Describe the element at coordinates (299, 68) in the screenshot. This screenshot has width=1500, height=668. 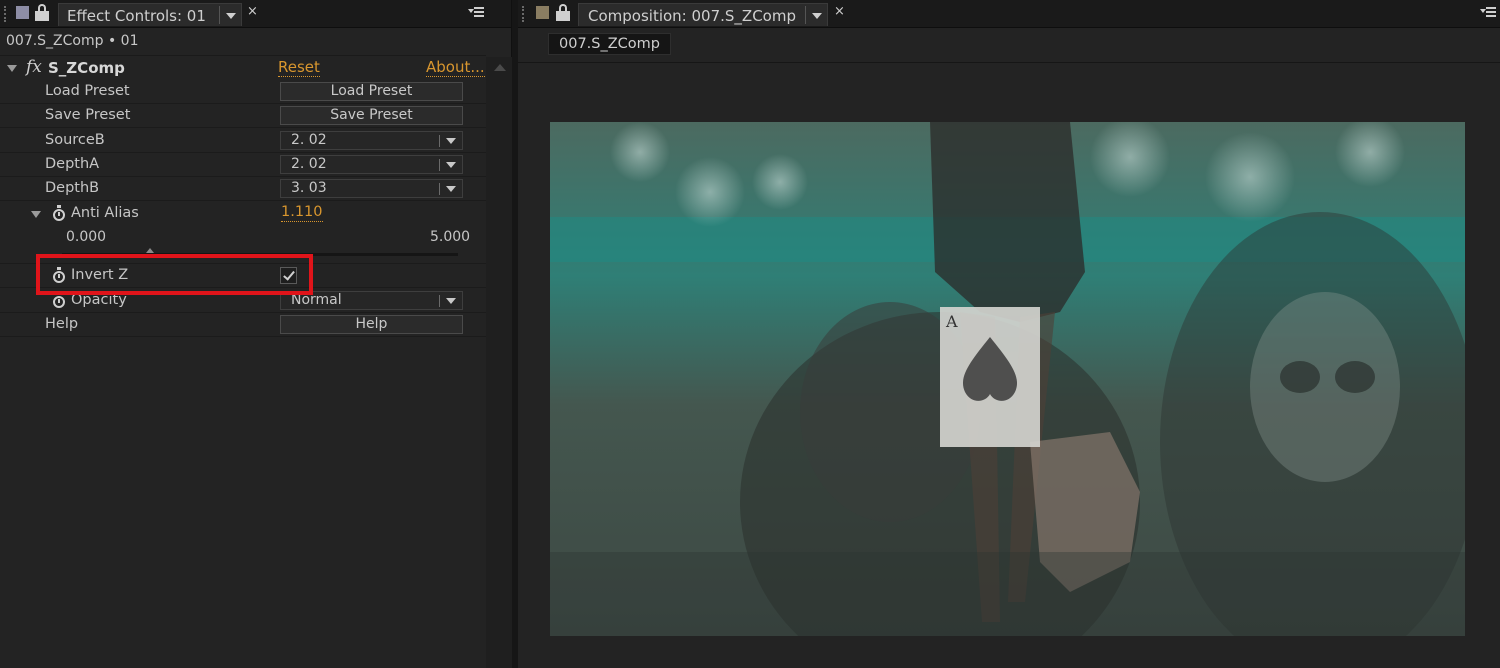
I see `reset-link: Reset` at that location.